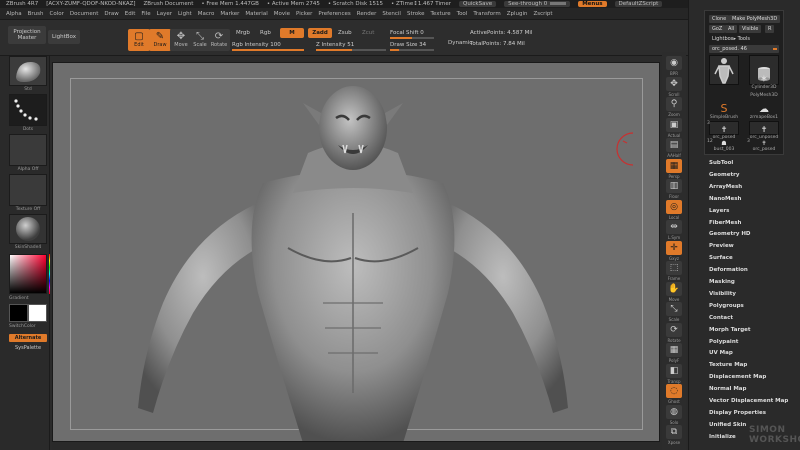 Image resolution: width=800 pixels, height=450 pixels. What do you see at coordinates (748, 401) in the screenshot?
I see `submenu-vector-displacement-map: Vector Displacement Map` at bounding box center [748, 401].